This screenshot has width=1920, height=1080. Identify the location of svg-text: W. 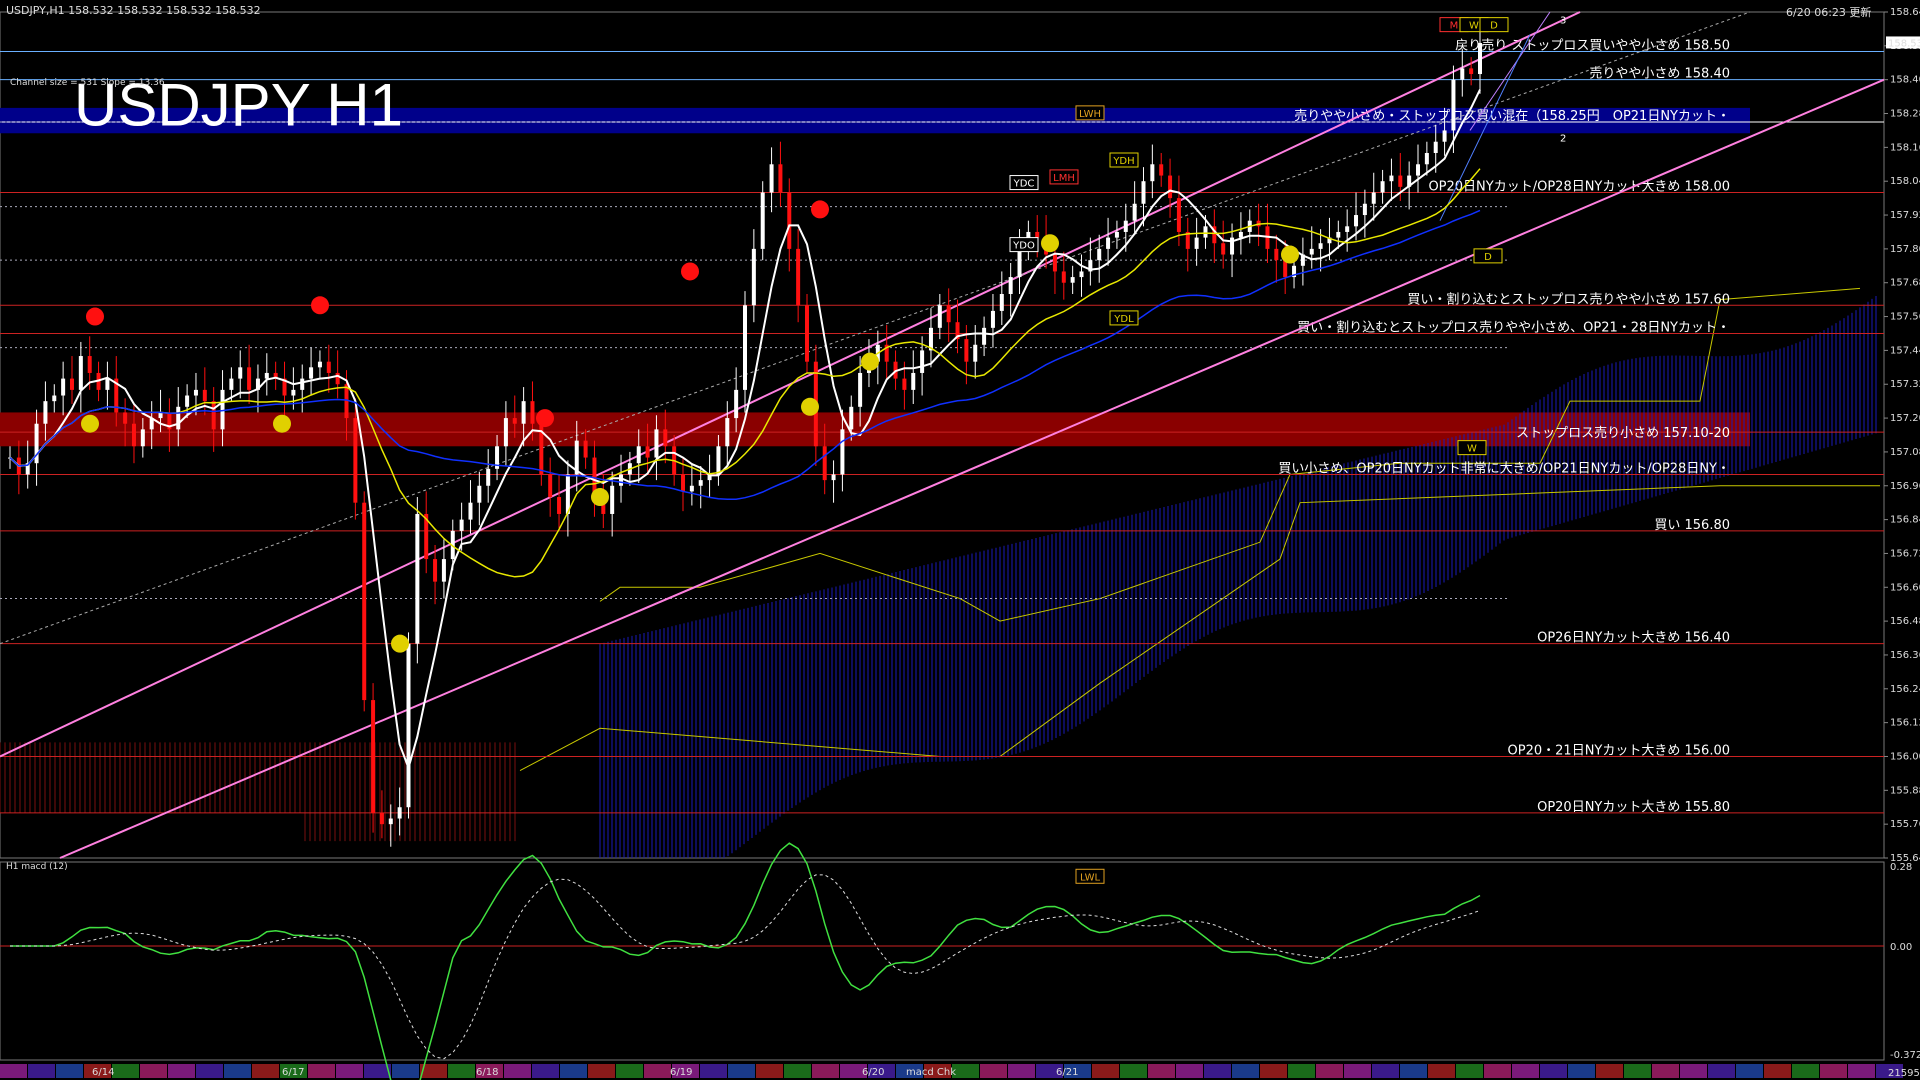
(1474, 26).